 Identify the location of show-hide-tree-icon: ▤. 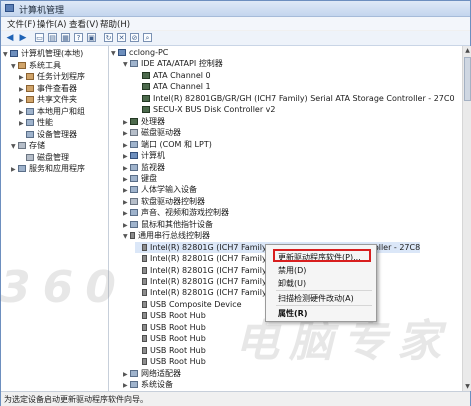
(52, 37).